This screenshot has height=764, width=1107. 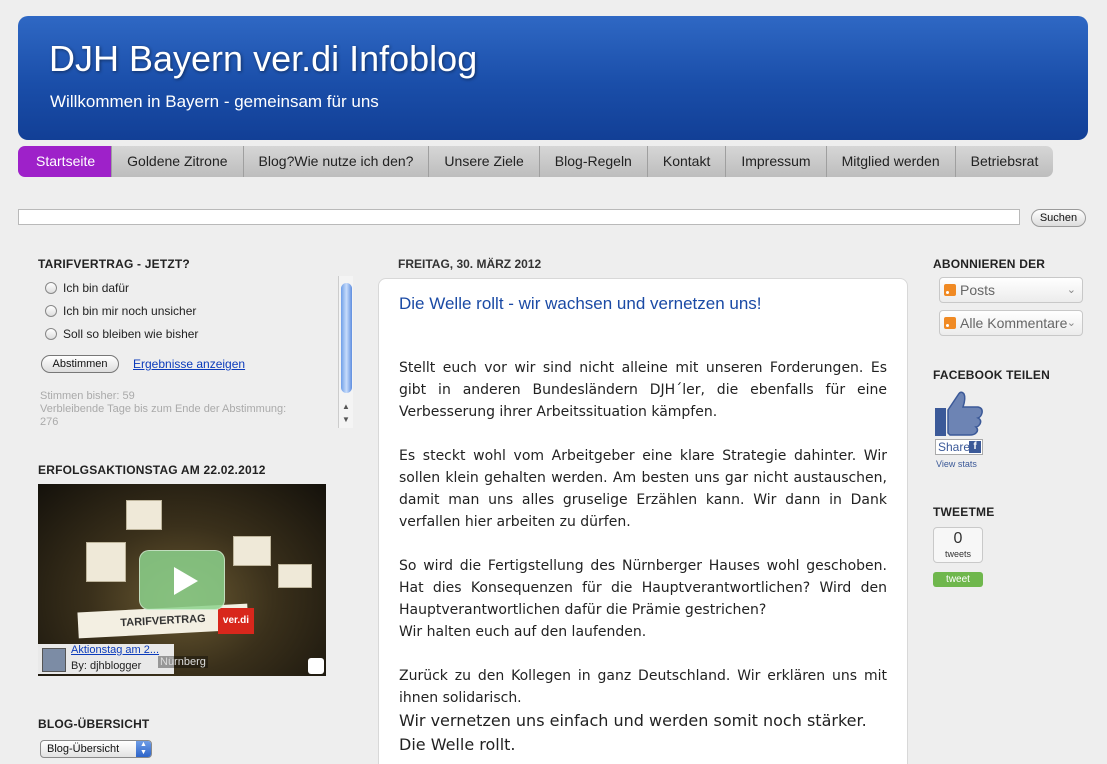 What do you see at coordinates (989, 264) in the screenshot?
I see `subscribe-title: ABONNIEREN DER` at bounding box center [989, 264].